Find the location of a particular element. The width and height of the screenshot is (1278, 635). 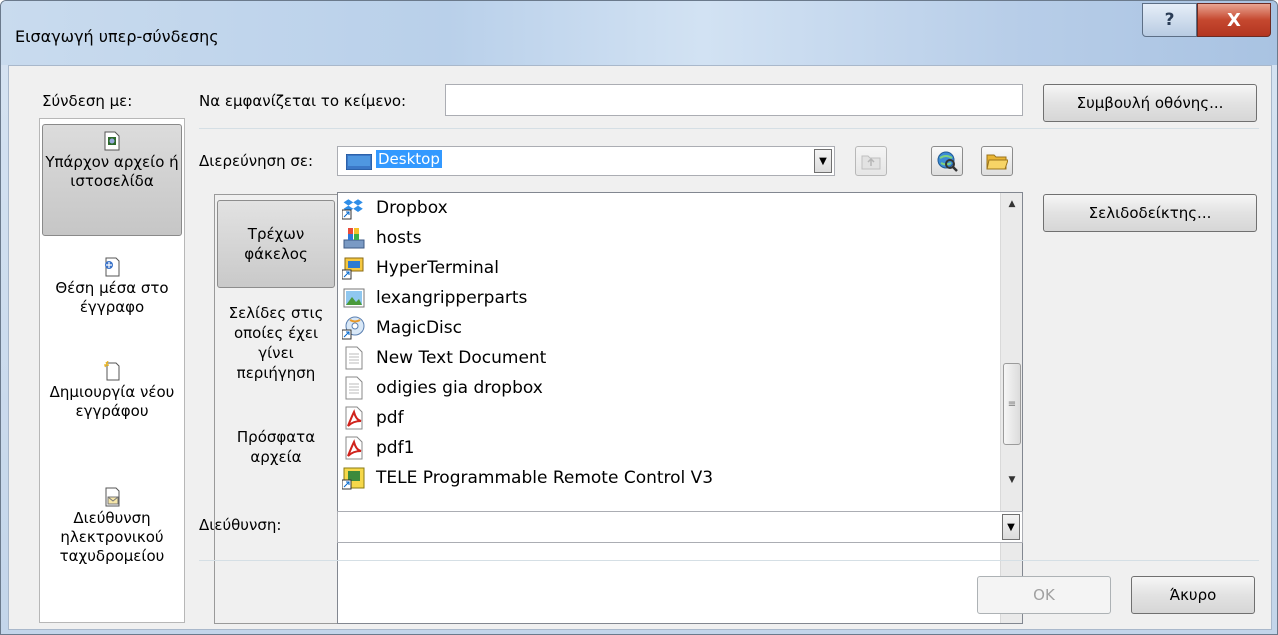

file-name: HyperTerminal is located at coordinates (437, 268).